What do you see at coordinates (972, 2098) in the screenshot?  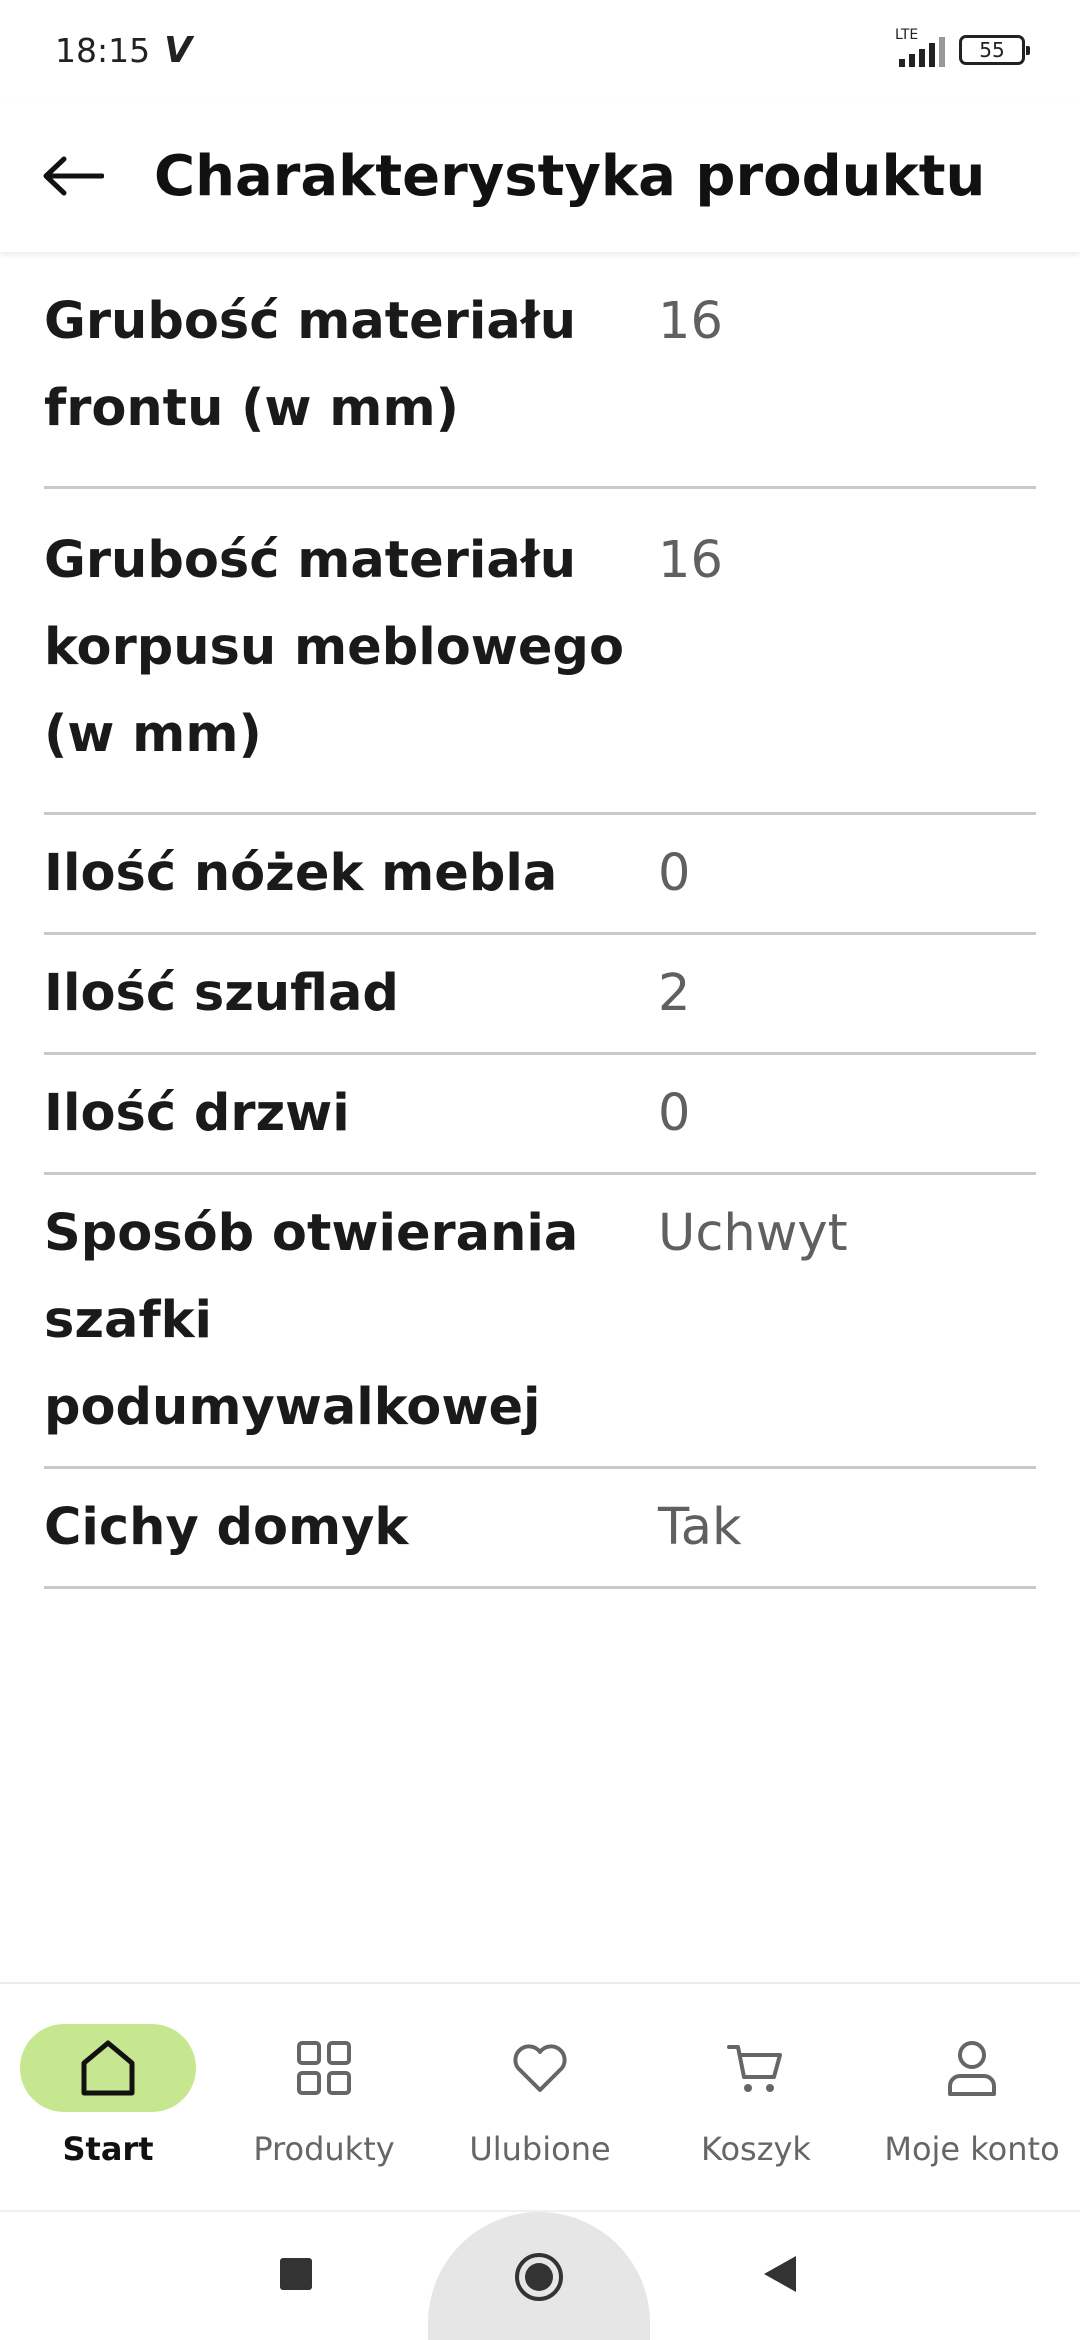 I see `nav-item-moje-konto: Moje konto` at bounding box center [972, 2098].